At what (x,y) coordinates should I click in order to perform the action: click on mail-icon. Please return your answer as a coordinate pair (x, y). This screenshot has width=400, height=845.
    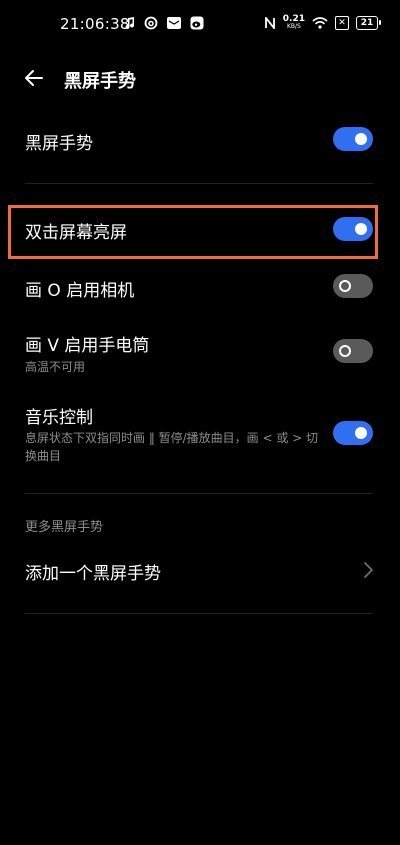
    Looking at the image, I should click on (174, 23).